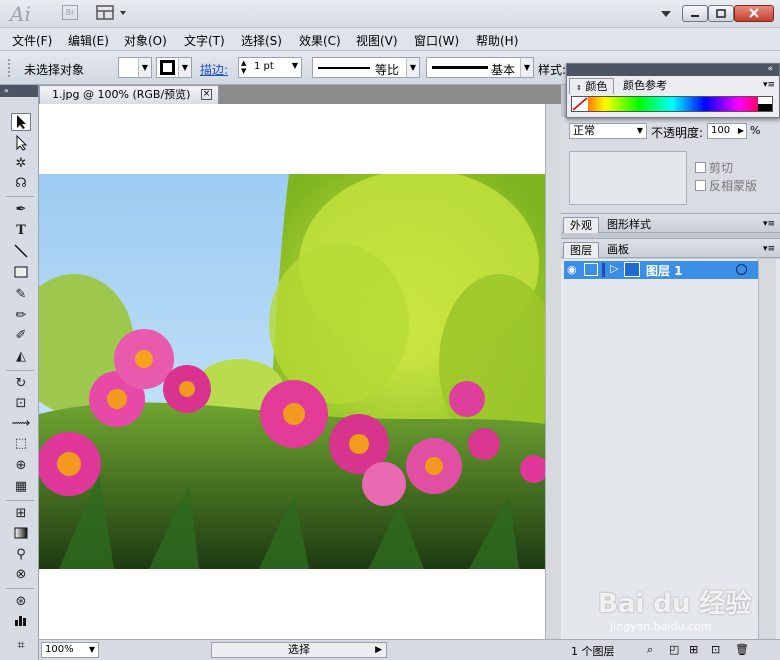  I want to click on stroke-link: 描边:, so click(214, 69).